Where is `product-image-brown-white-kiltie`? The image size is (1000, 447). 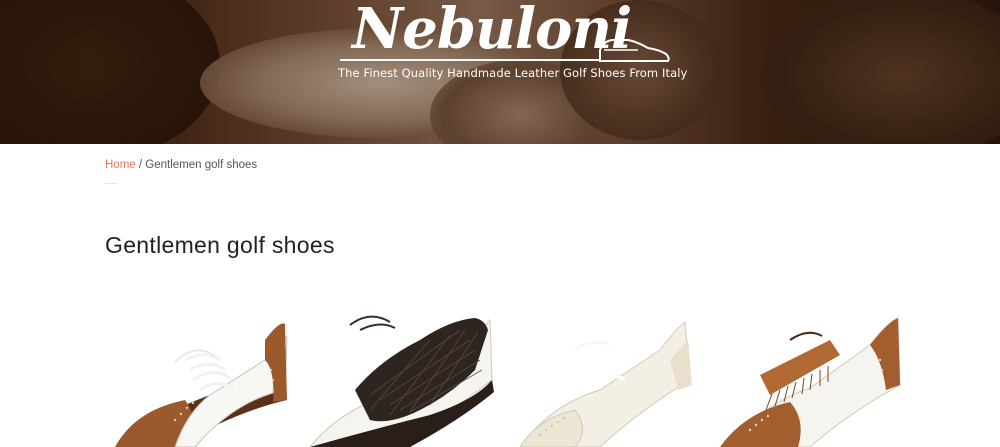 product-image-brown-white-kiltie is located at coordinates (815, 373).